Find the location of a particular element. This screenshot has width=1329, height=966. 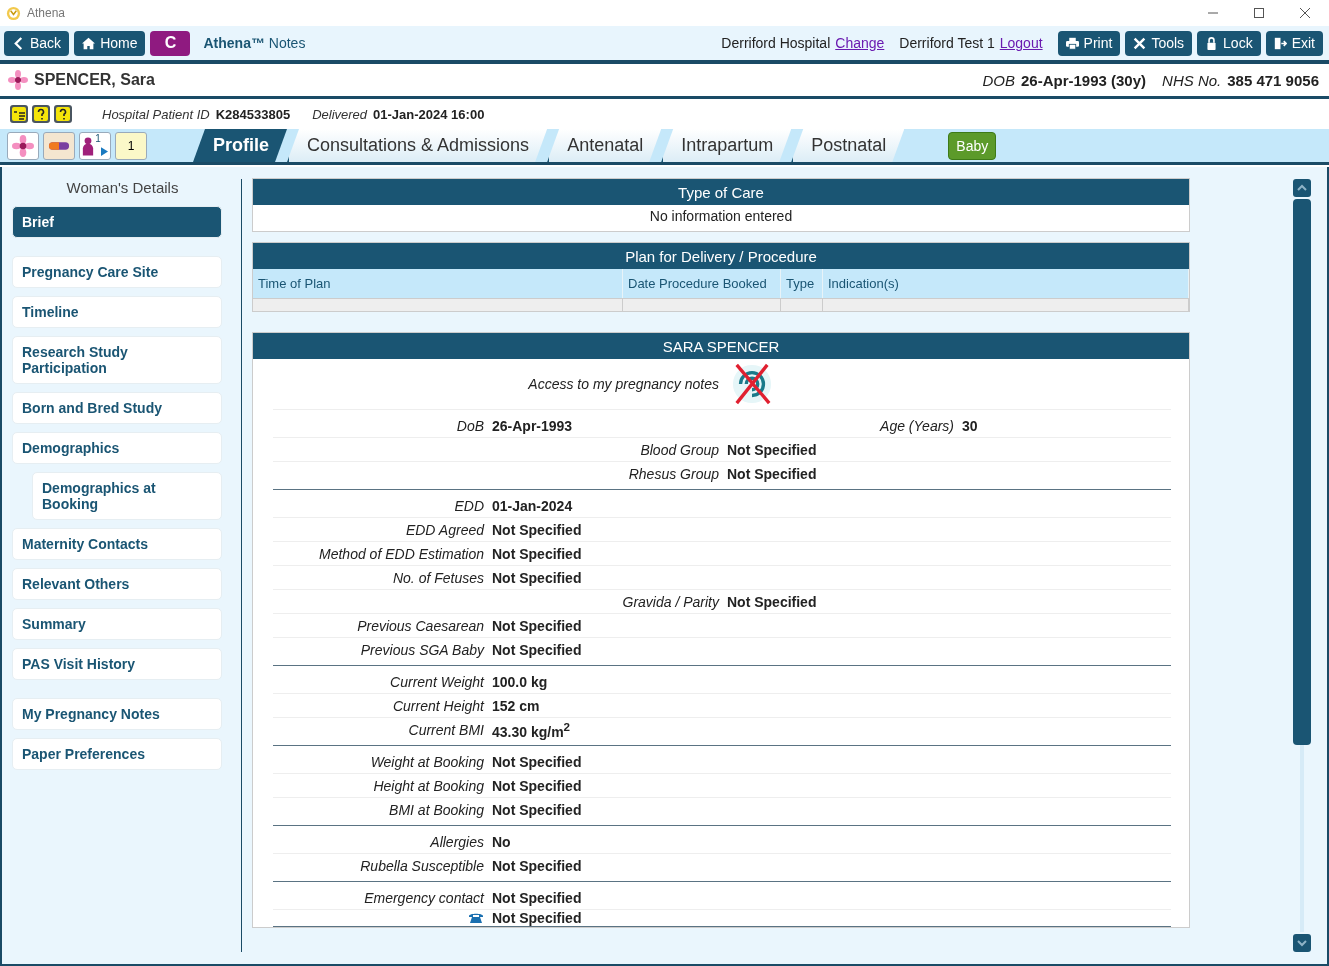

home-button: Home is located at coordinates (110, 43).